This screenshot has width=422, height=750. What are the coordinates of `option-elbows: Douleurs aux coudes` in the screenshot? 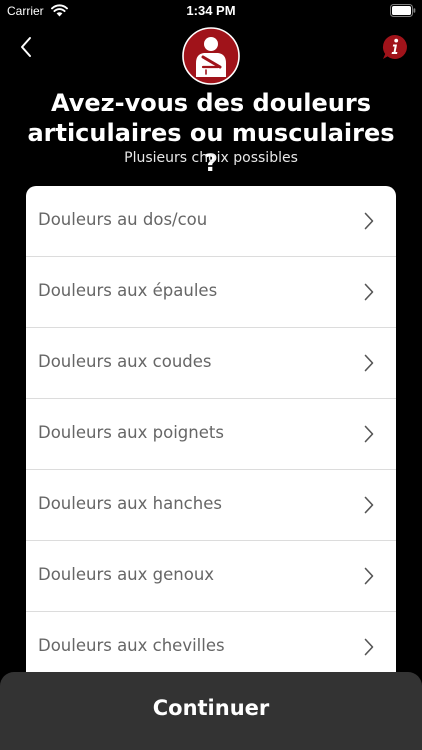 It's located at (211, 363).